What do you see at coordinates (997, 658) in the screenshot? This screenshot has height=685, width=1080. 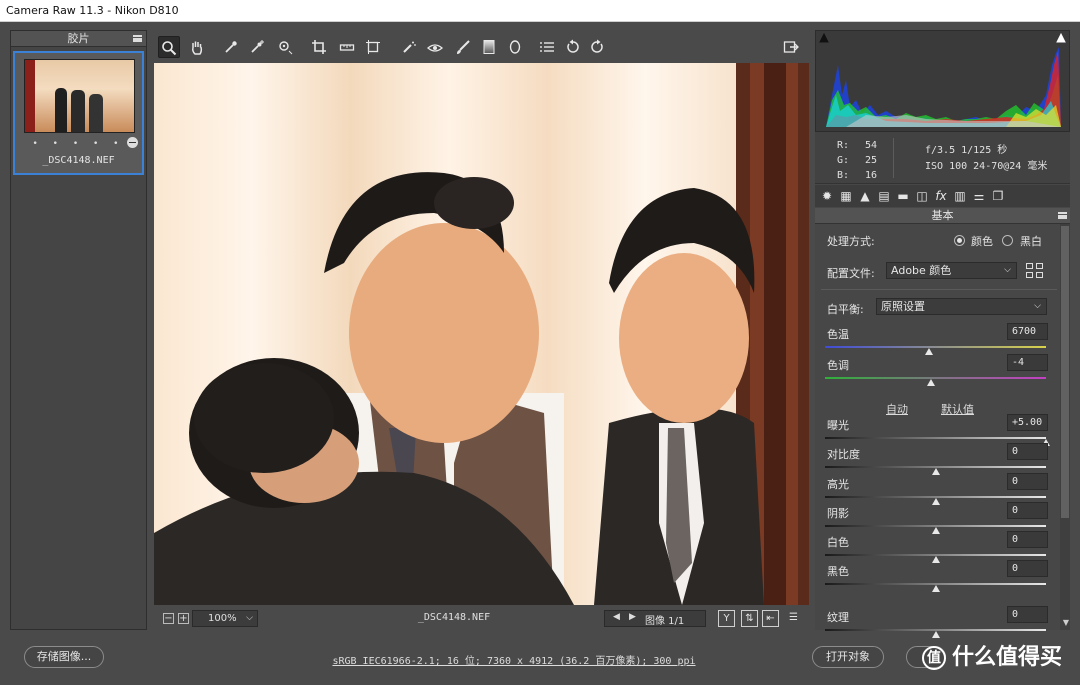 I see `watermark-logo: 值 什么值得买` at bounding box center [997, 658].